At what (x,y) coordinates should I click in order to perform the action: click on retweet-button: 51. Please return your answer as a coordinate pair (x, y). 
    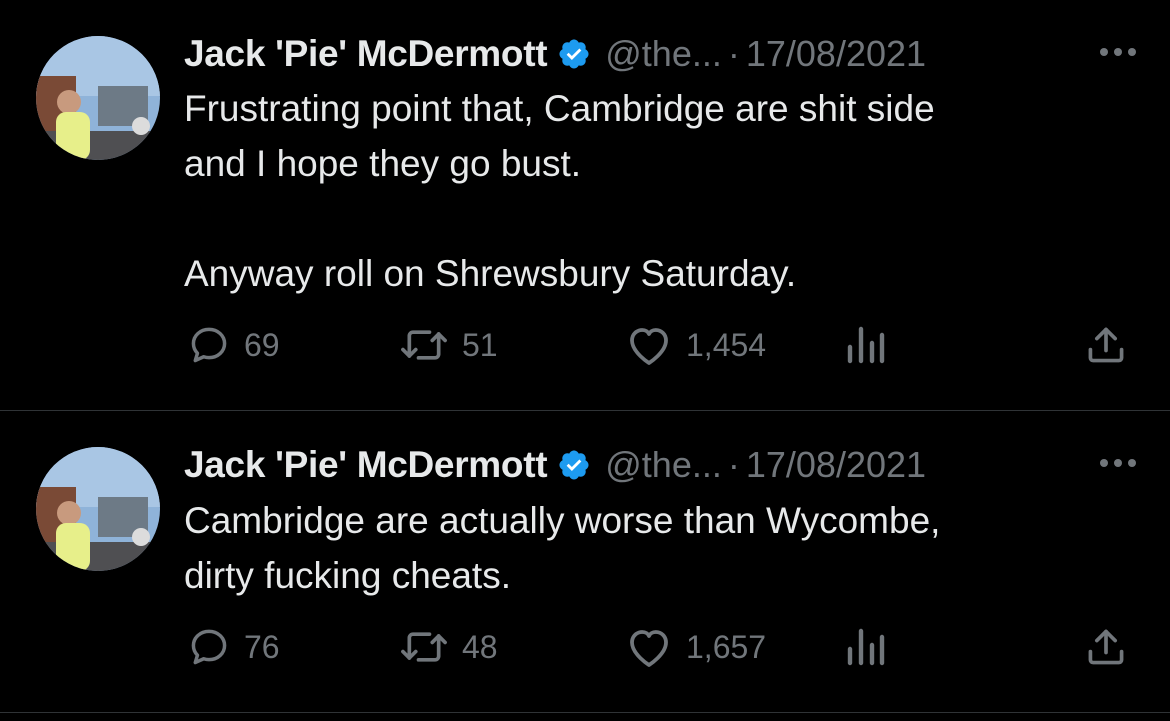
    Looking at the image, I should click on (448, 345).